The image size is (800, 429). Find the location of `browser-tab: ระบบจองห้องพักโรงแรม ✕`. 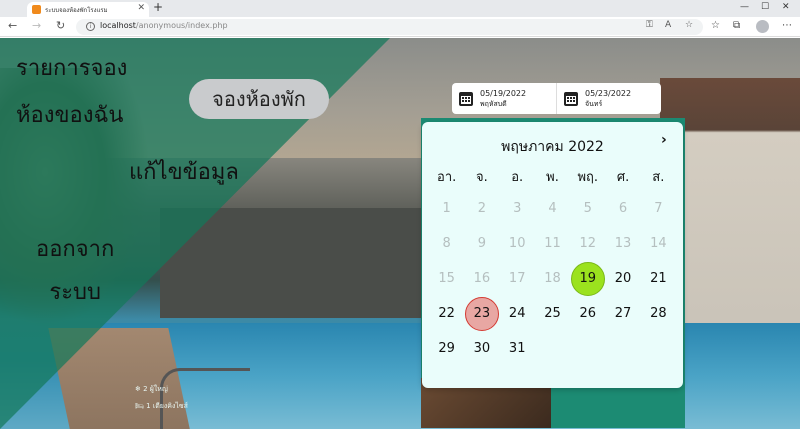

browser-tab: ระบบจองห้องพักโรงแรม ✕ is located at coordinates (88, 9).